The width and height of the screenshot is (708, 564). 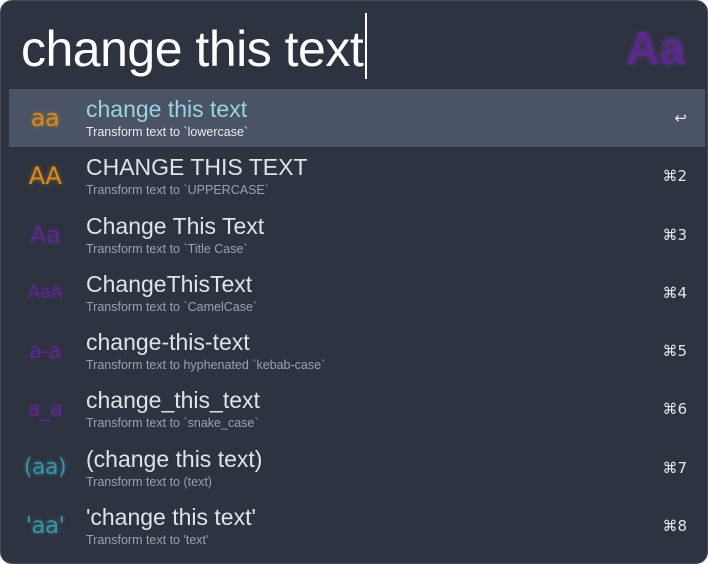 I want to click on result-subtitle: Transform text to 'text', so click(x=147, y=540).